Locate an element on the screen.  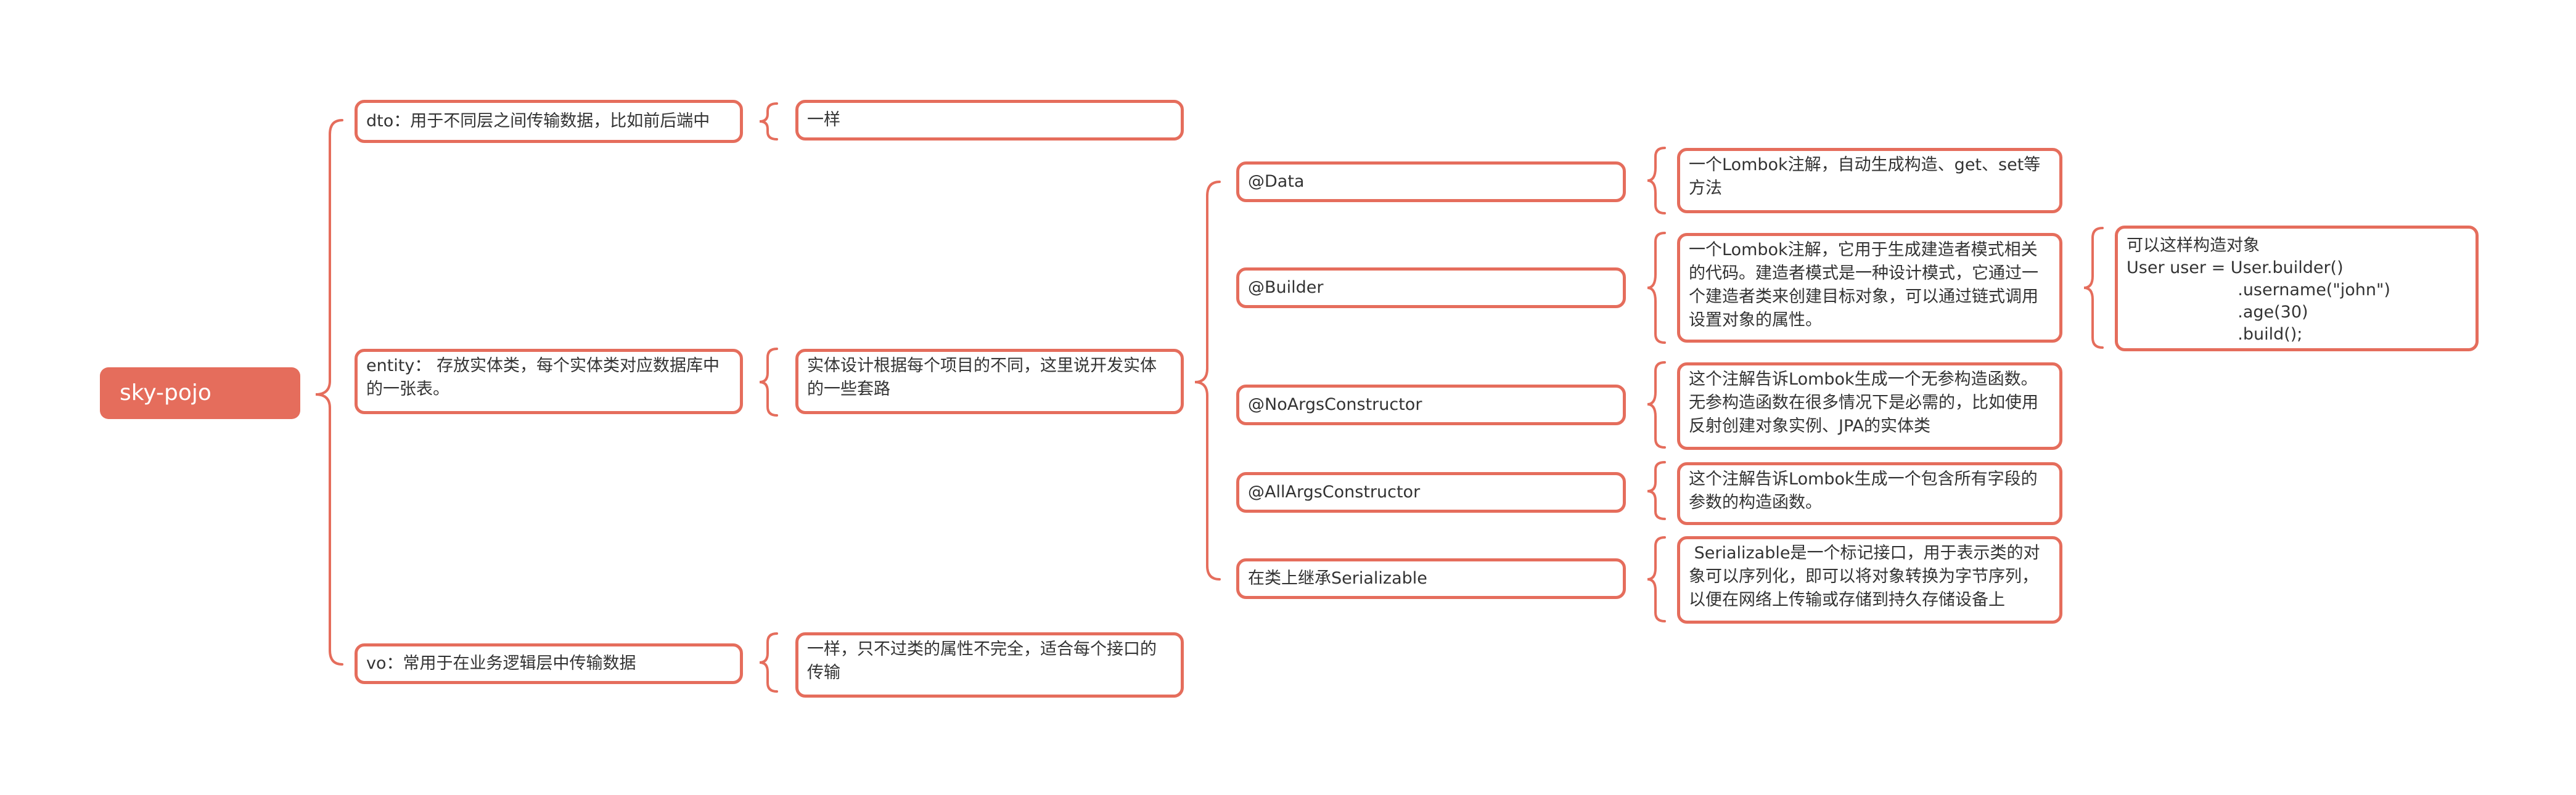
annotation-data-node: @Data is located at coordinates (1431, 181).